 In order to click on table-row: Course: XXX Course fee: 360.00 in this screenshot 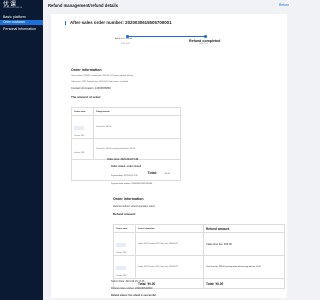, I will do `click(126, 127)`.